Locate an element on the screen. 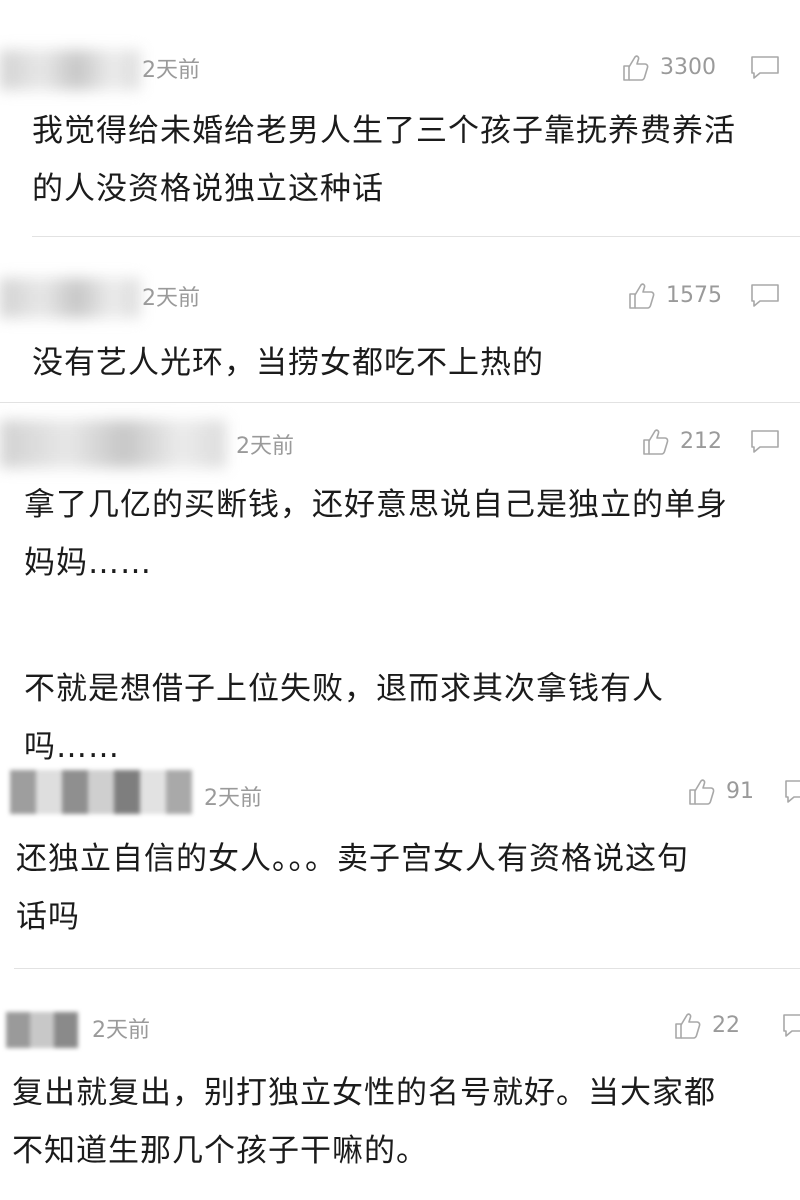 This screenshot has width=800, height=1200. like-button: 1575 is located at coordinates (674, 296).